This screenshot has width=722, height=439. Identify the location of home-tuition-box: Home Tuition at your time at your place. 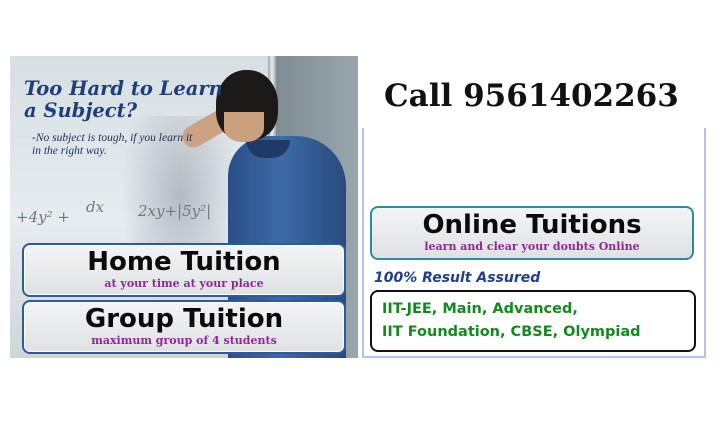
(184, 270).